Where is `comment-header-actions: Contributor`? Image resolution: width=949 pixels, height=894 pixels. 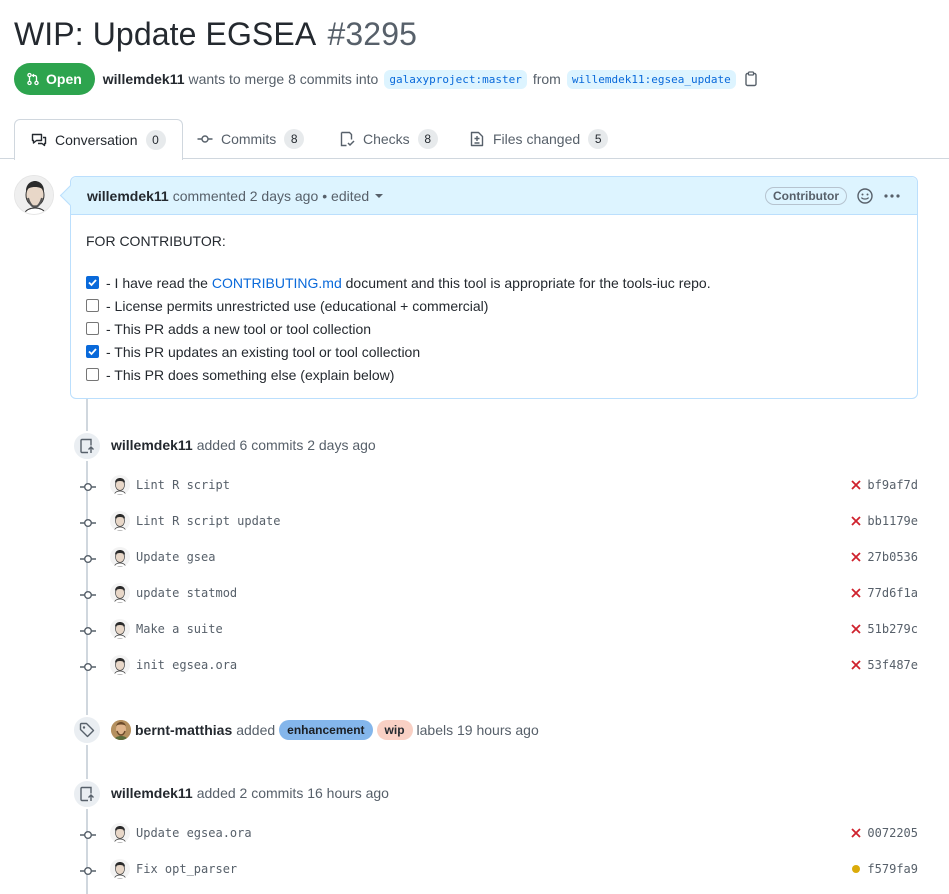 comment-header-actions: Contributor is located at coordinates (833, 195).